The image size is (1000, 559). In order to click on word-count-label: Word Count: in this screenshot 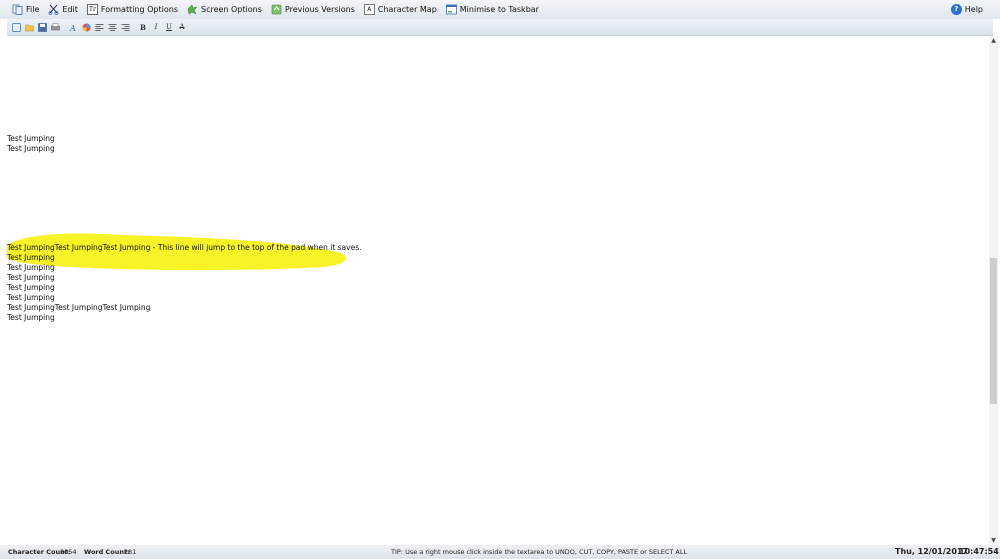, I will do `click(107, 552)`.